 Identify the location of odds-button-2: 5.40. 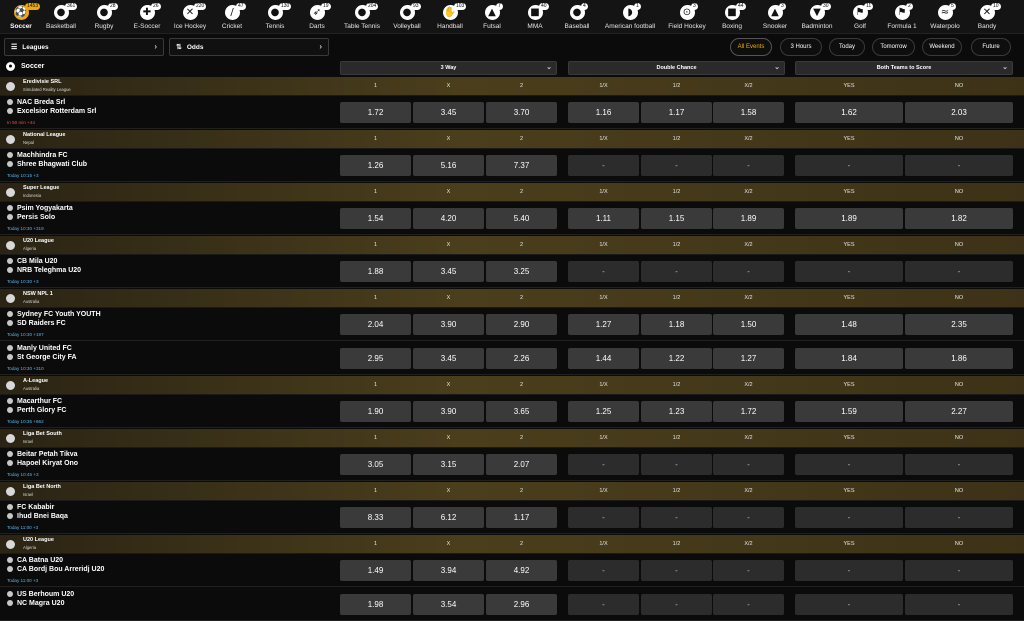
(521, 218).